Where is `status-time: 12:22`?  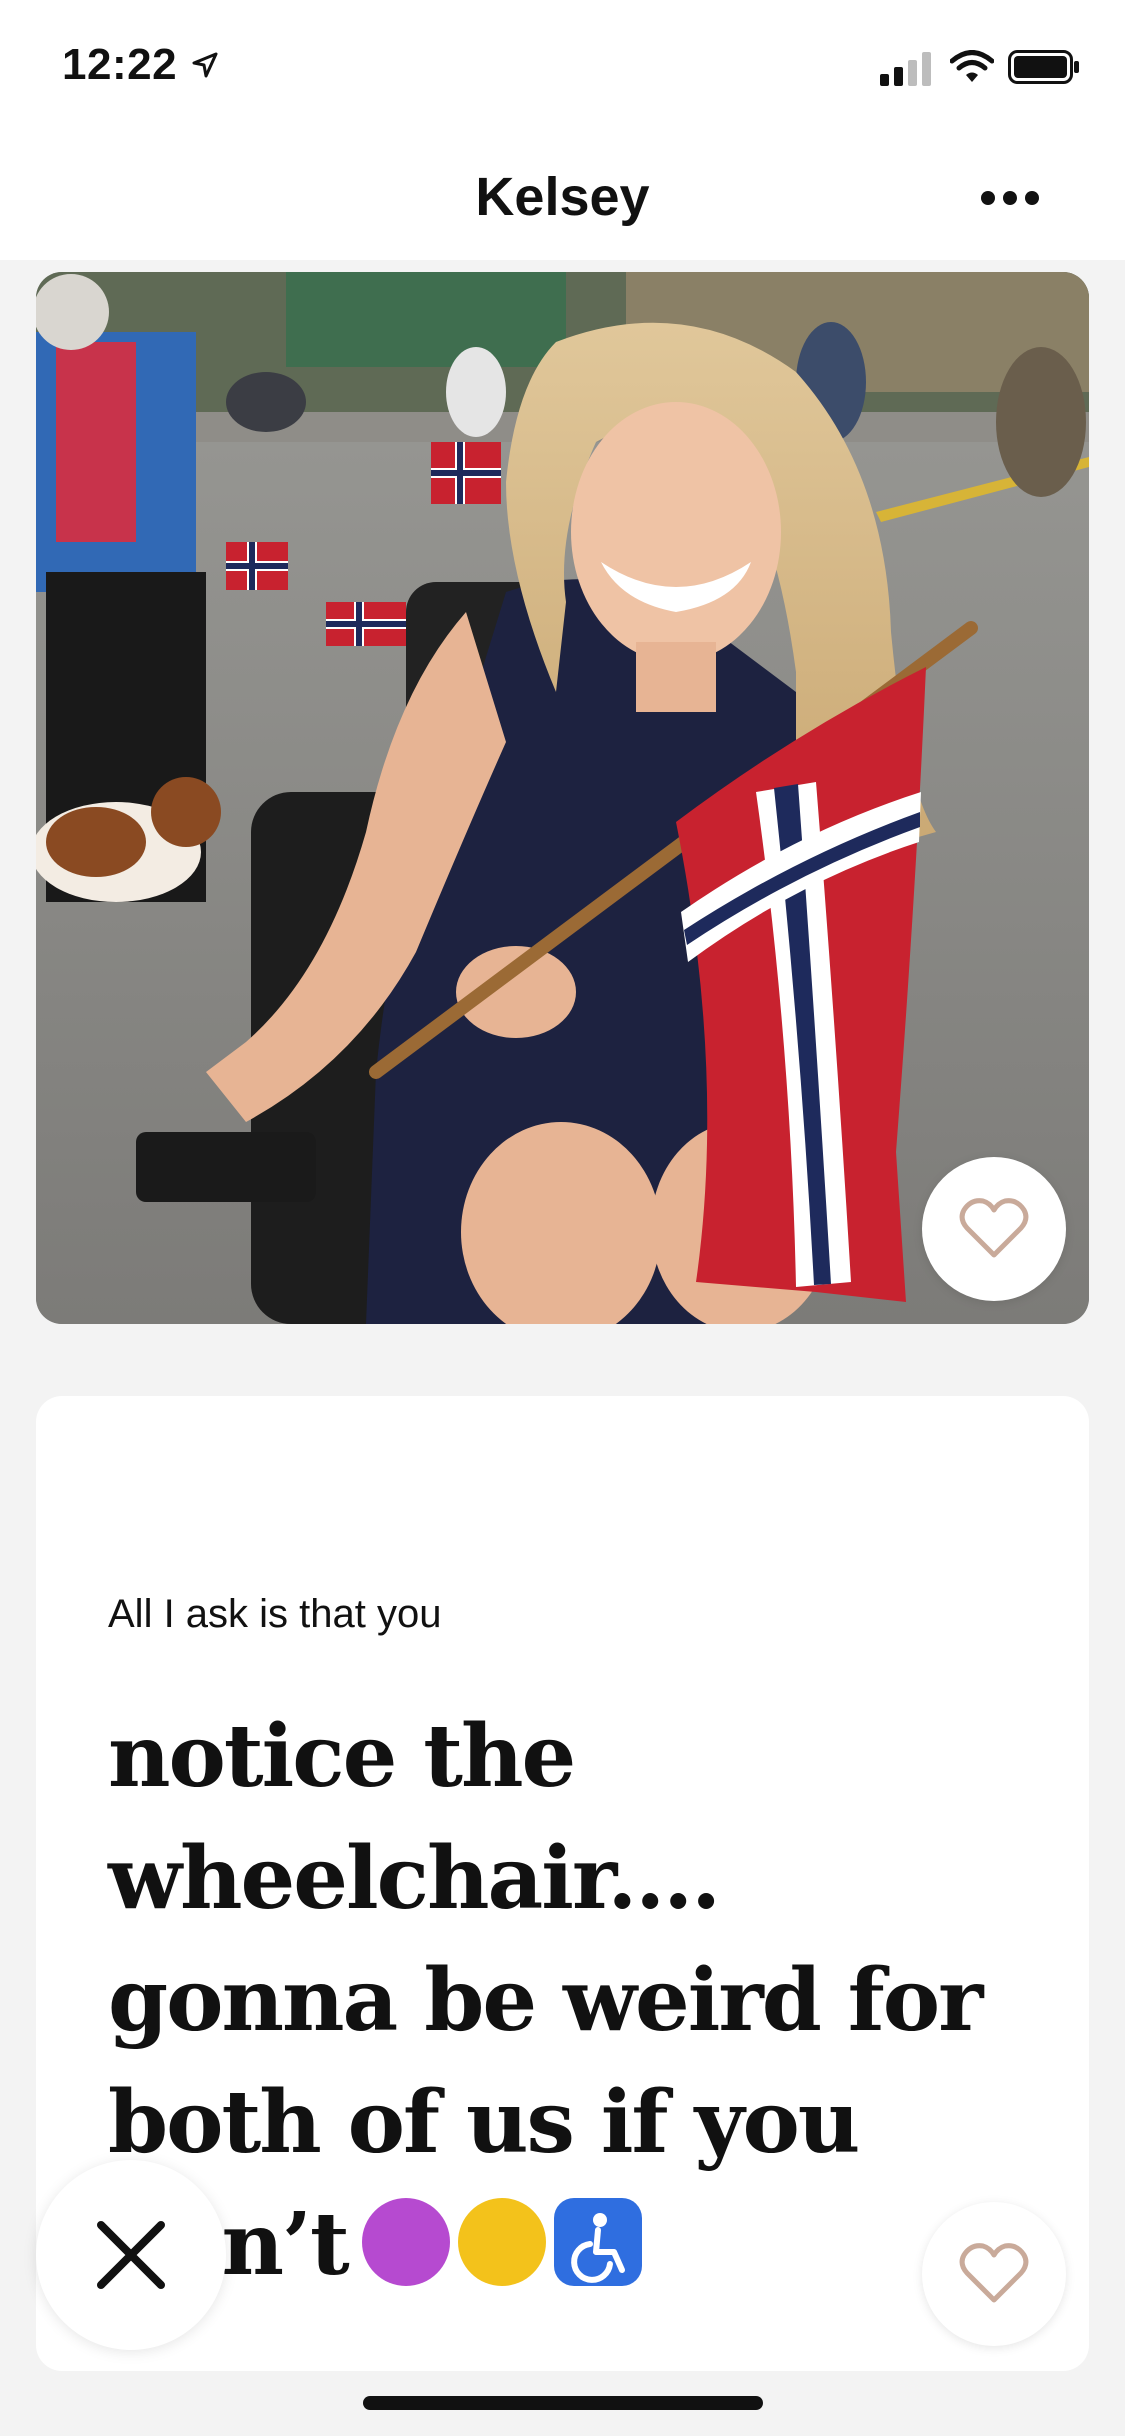 status-time: 12:22 is located at coordinates (120, 64).